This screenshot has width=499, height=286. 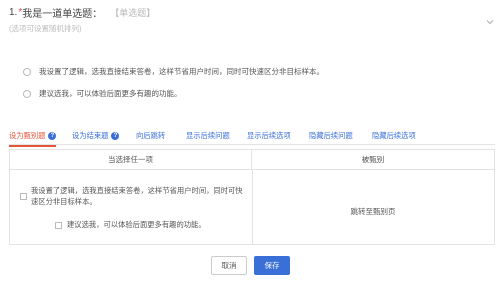 I want to click on tab-hide-following-options: 隐藏后续选项, so click(x=394, y=136).